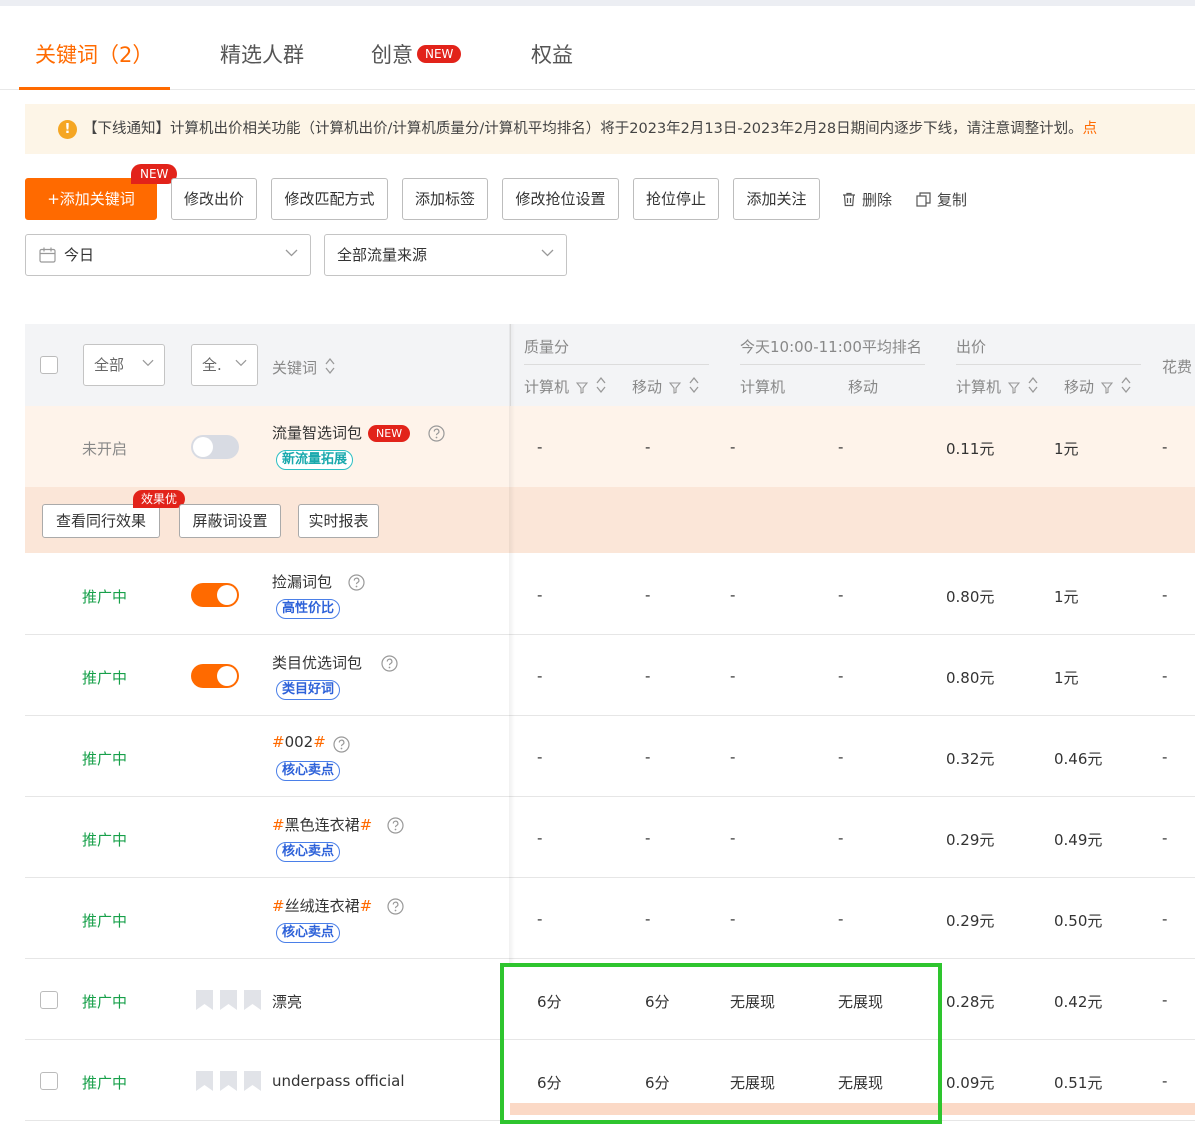 The image size is (1195, 1143). Describe the element at coordinates (159, 499) in the screenshot. I see `effect-badge: 效果优` at that location.